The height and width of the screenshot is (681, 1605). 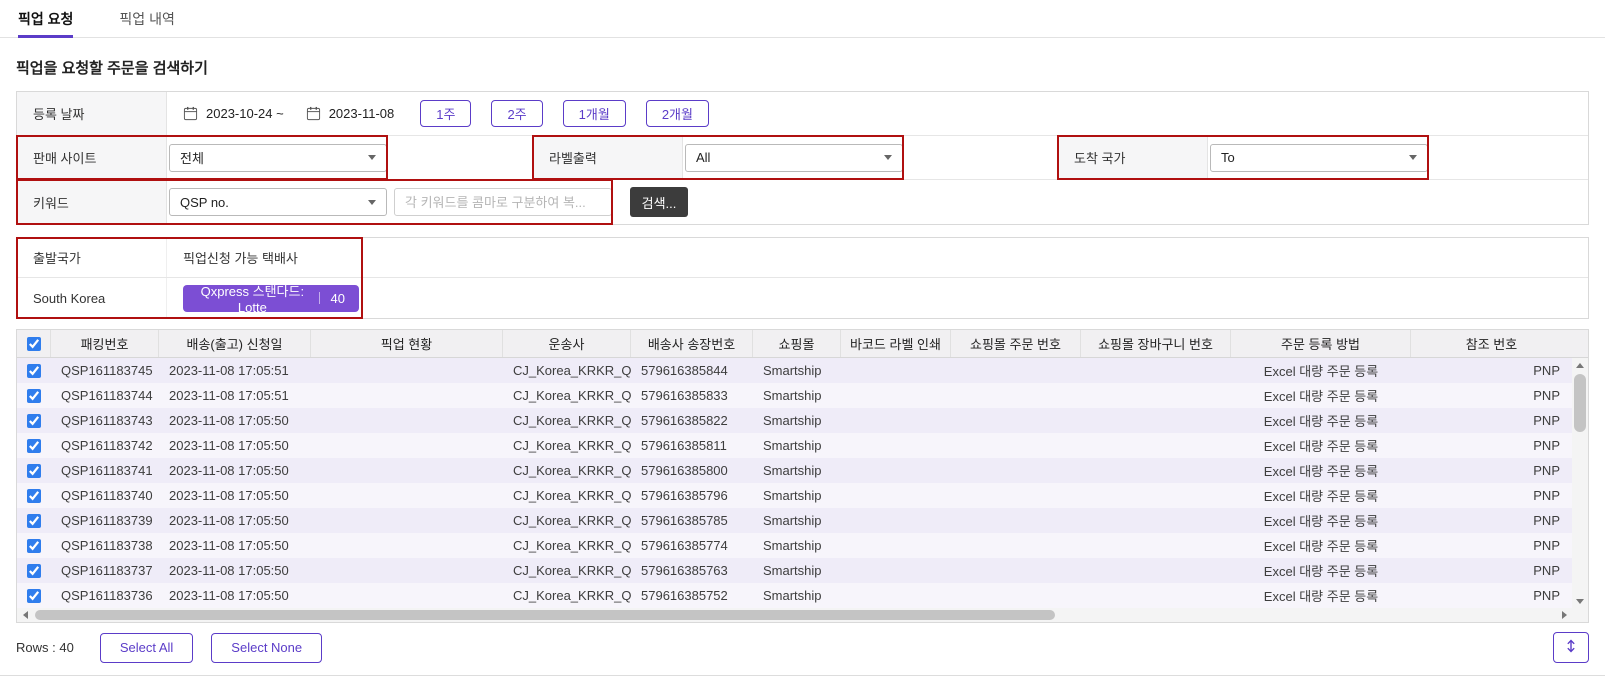 What do you see at coordinates (802, 258) in the screenshot?
I see `pickup-panel-header-row: 출발국가 픽업신청 가능 택배사` at bounding box center [802, 258].